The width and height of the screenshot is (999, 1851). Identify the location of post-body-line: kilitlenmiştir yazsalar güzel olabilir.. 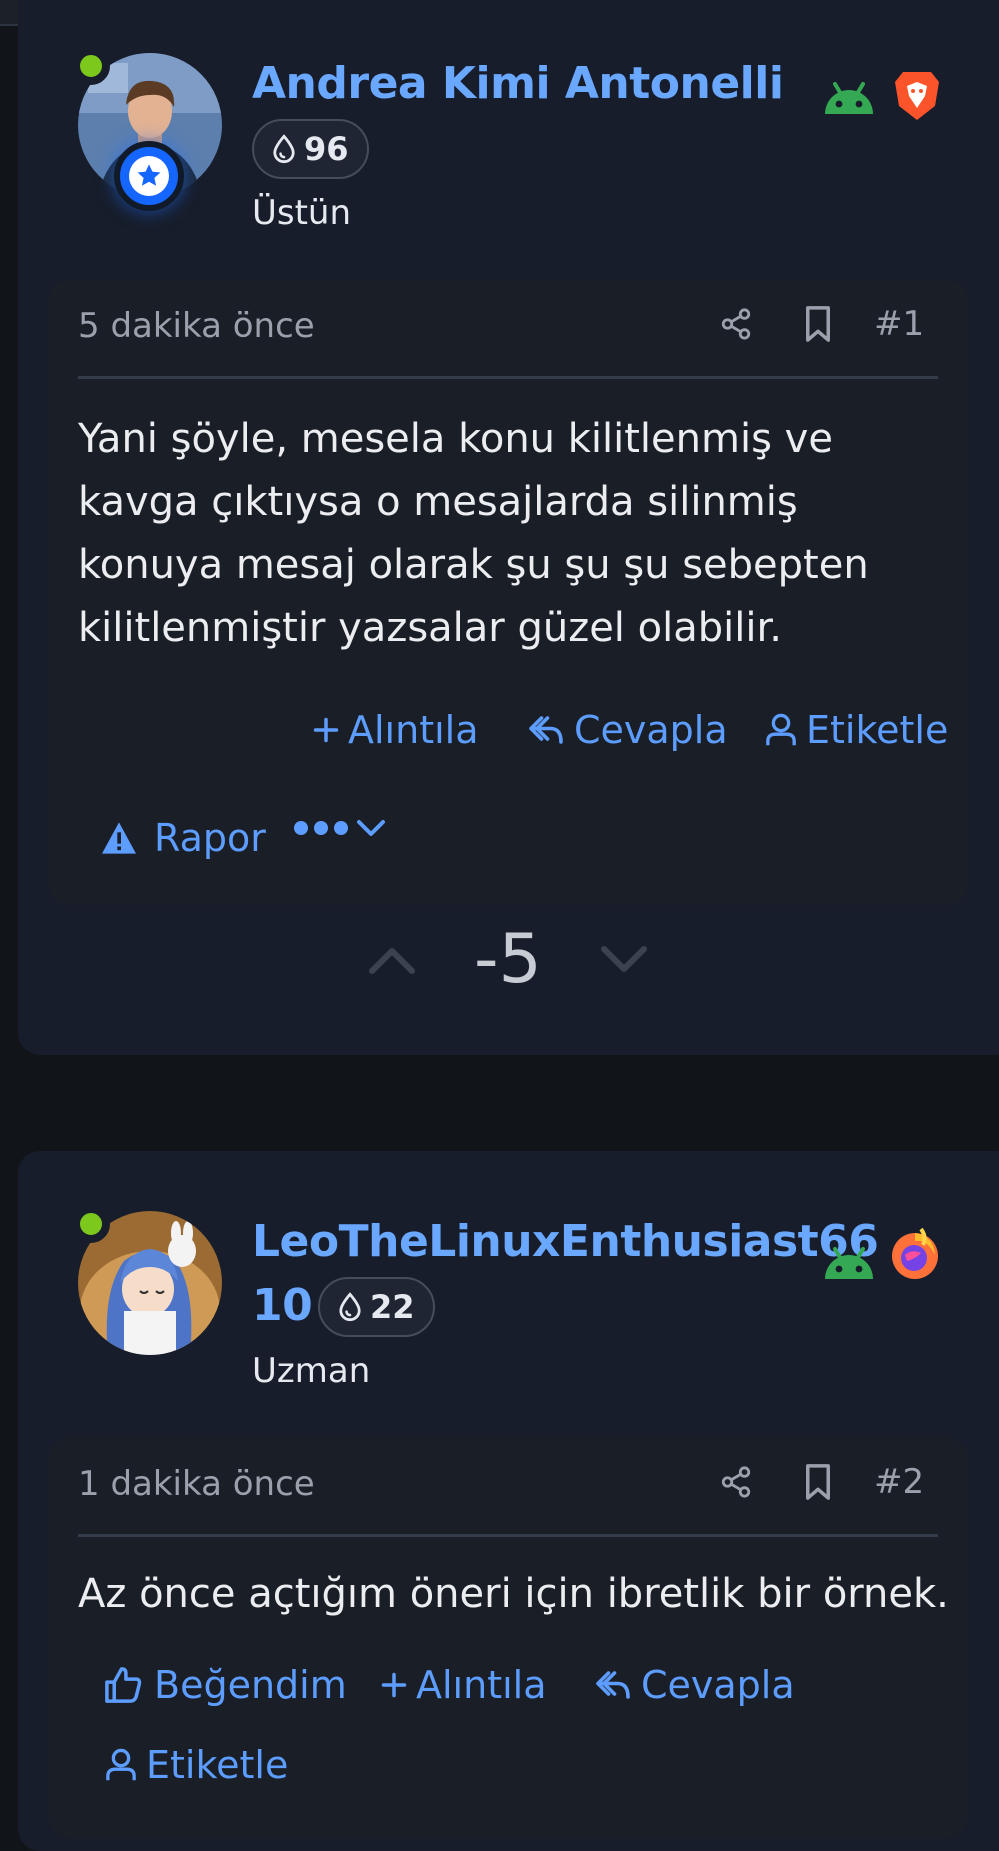
(430, 628).